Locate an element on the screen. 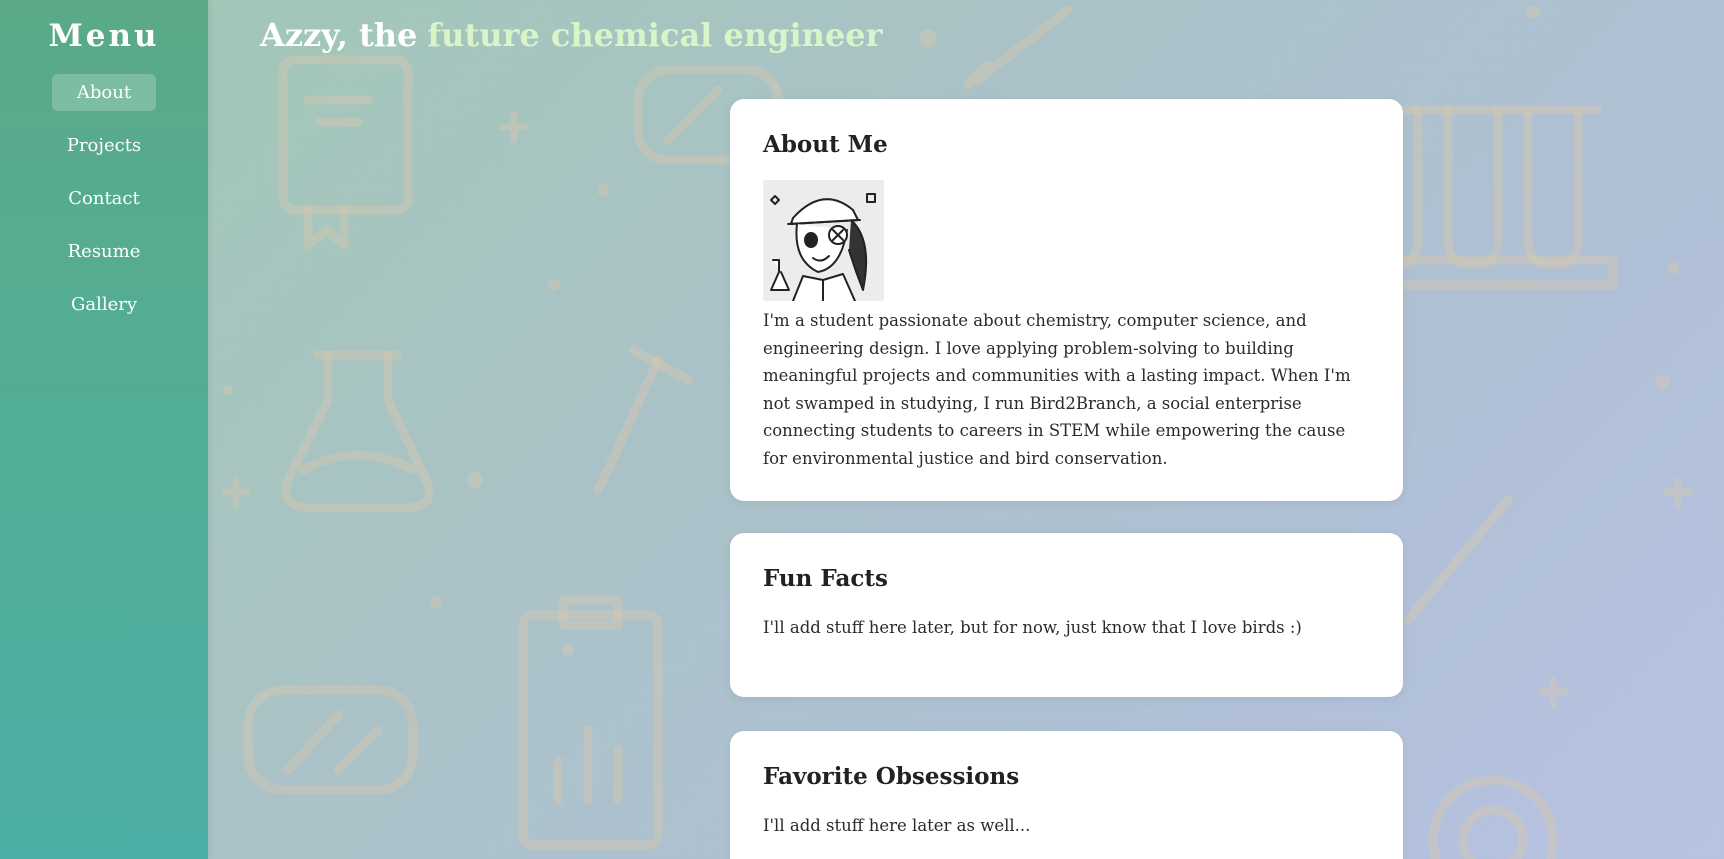  clipboard-doodle-icon is located at coordinates (590, 722).